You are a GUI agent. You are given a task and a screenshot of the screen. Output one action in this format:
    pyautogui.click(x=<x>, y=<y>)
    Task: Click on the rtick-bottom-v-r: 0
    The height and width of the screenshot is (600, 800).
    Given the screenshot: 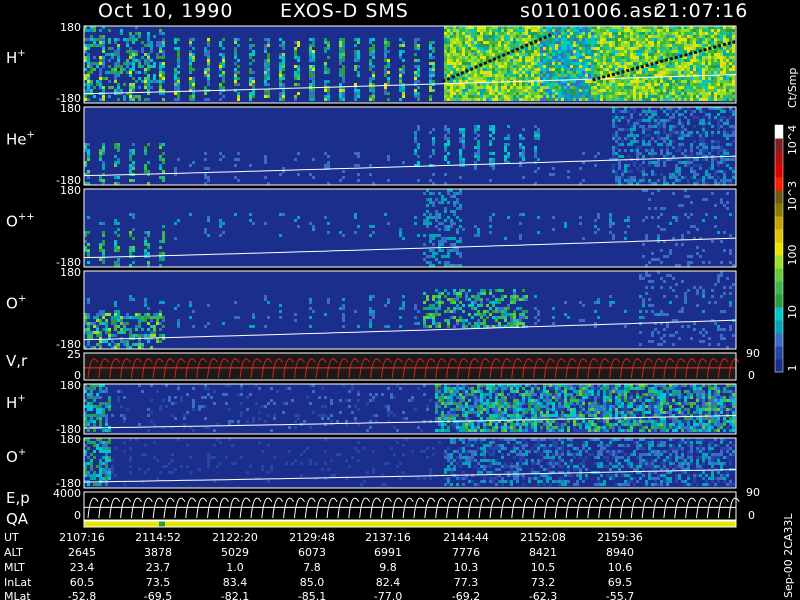 What is the action you would take?
    pyautogui.click(x=751, y=375)
    